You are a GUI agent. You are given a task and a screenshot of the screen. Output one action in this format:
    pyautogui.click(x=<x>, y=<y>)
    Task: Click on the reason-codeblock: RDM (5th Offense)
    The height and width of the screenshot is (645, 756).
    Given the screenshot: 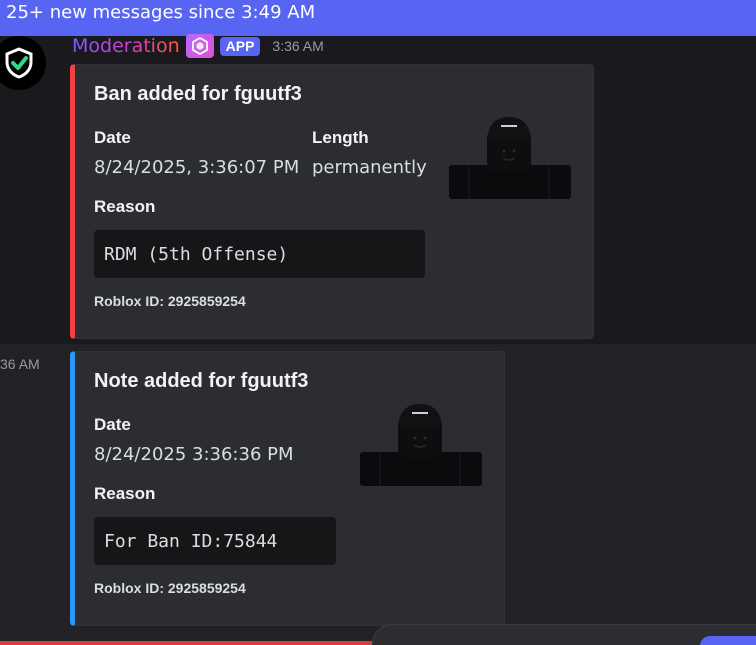 What is the action you would take?
    pyautogui.click(x=259, y=254)
    